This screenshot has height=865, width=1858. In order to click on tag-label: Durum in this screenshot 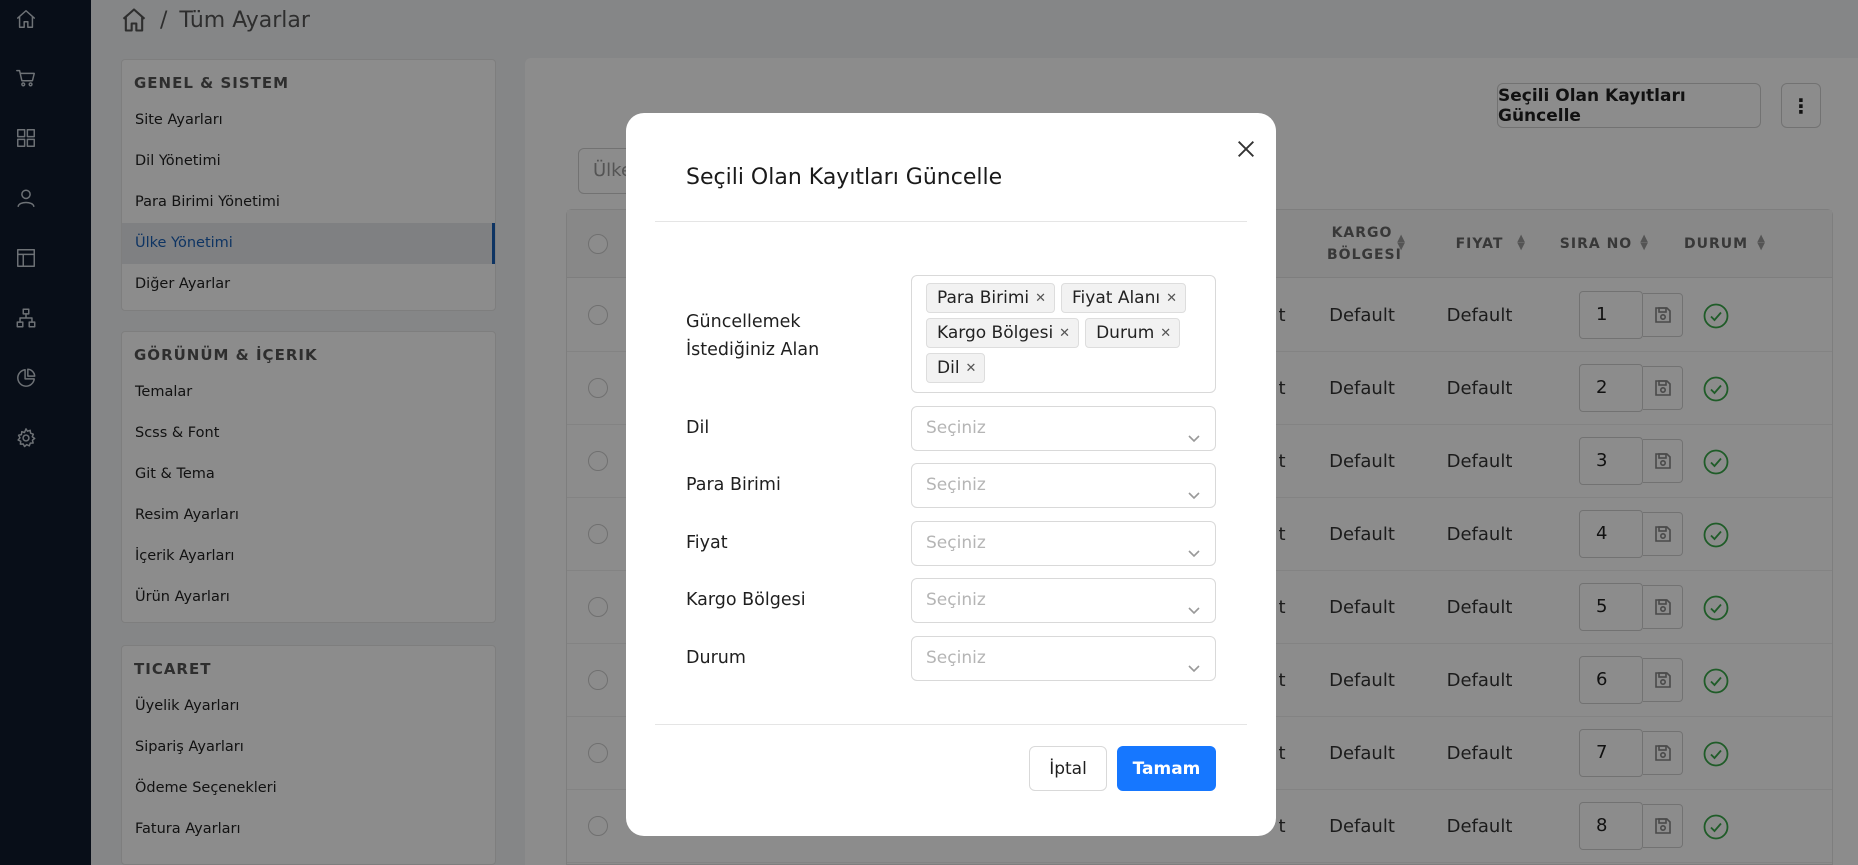, I will do `click(1125, 333)`.